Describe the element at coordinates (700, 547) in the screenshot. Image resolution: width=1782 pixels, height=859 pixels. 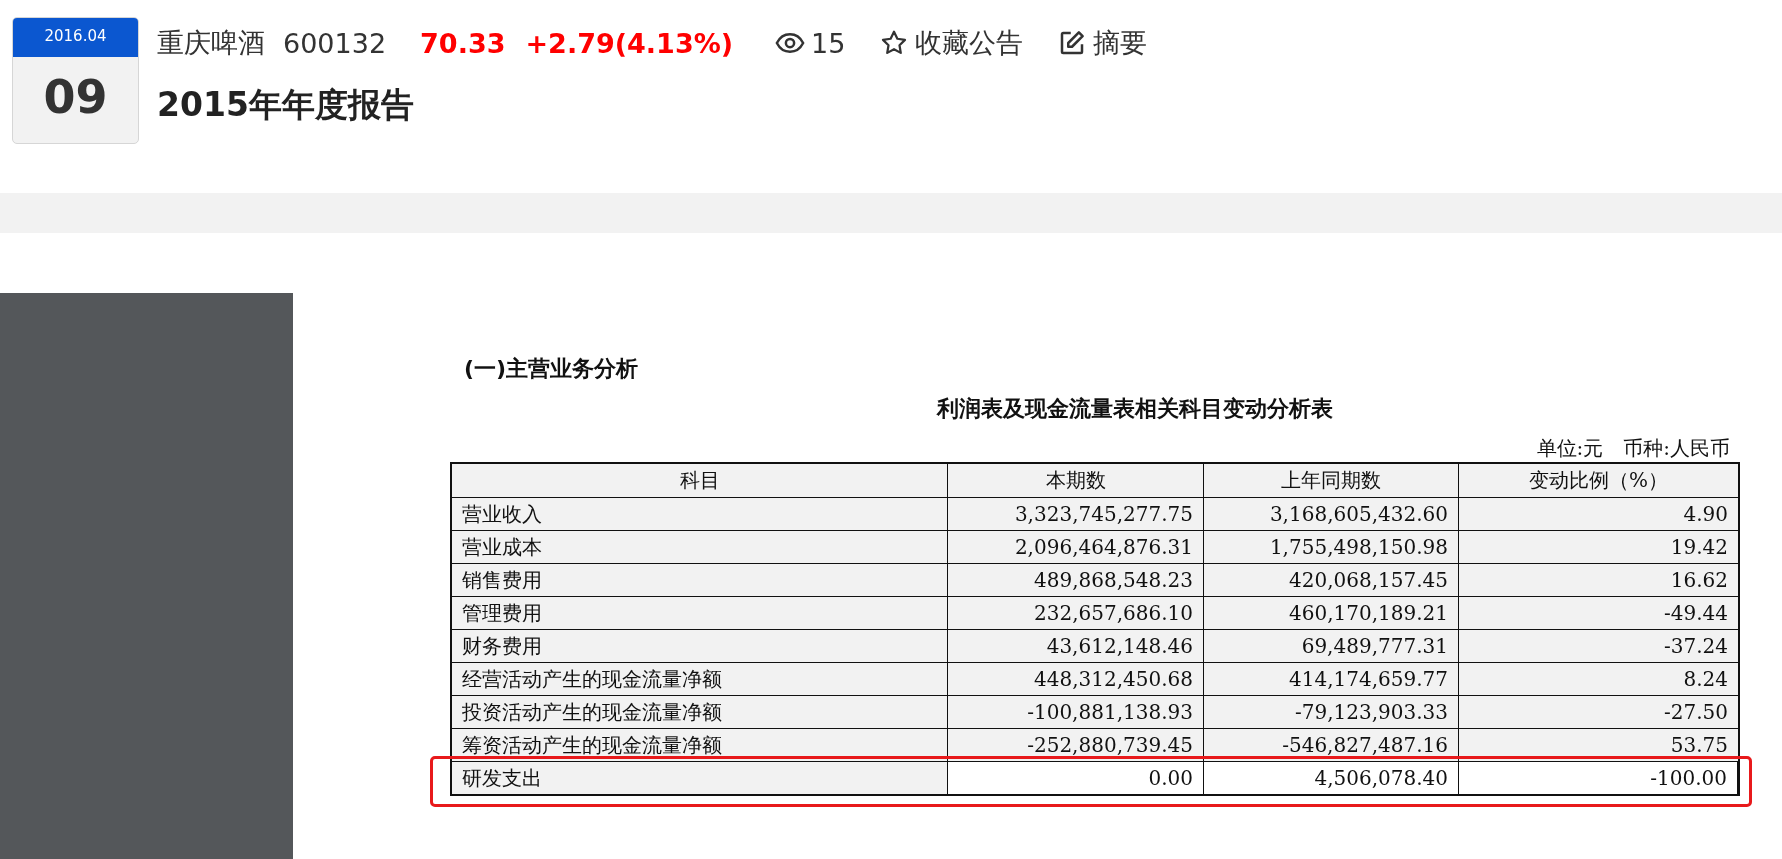
I see `table-cell: 营业成本` at that location.